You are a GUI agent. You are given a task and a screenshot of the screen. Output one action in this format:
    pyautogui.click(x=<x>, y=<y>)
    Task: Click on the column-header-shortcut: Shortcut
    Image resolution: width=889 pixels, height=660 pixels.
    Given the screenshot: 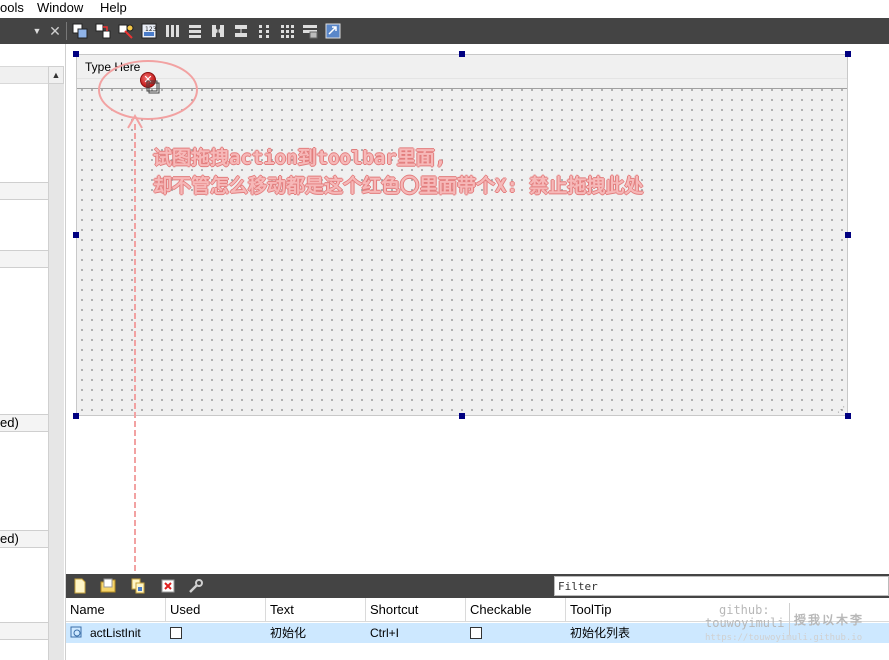 What is the action you would take?
    pyautogui.click(x=416, y=610)
    